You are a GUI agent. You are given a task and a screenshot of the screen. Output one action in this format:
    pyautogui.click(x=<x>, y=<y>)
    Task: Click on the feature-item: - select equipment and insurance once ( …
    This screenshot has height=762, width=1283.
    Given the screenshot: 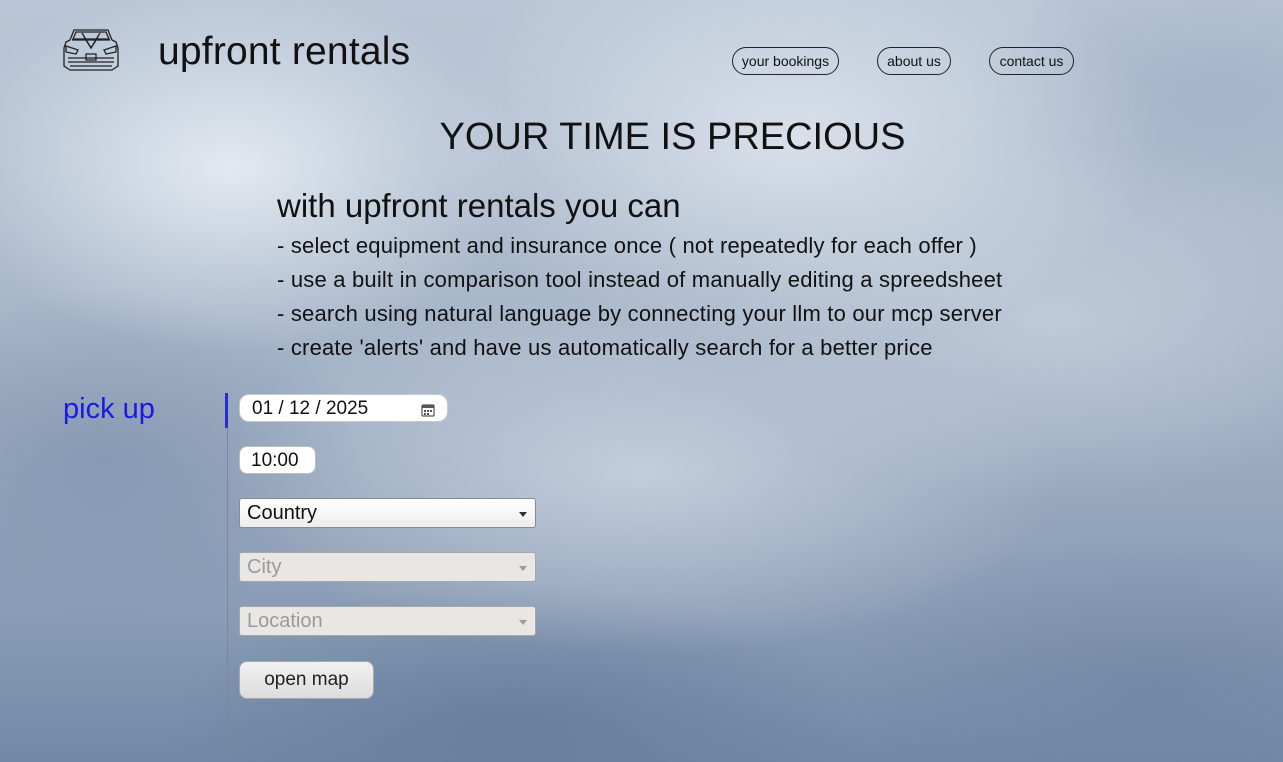 What is the action you would take?
    pyautogui.click(x=627, y=245)
    